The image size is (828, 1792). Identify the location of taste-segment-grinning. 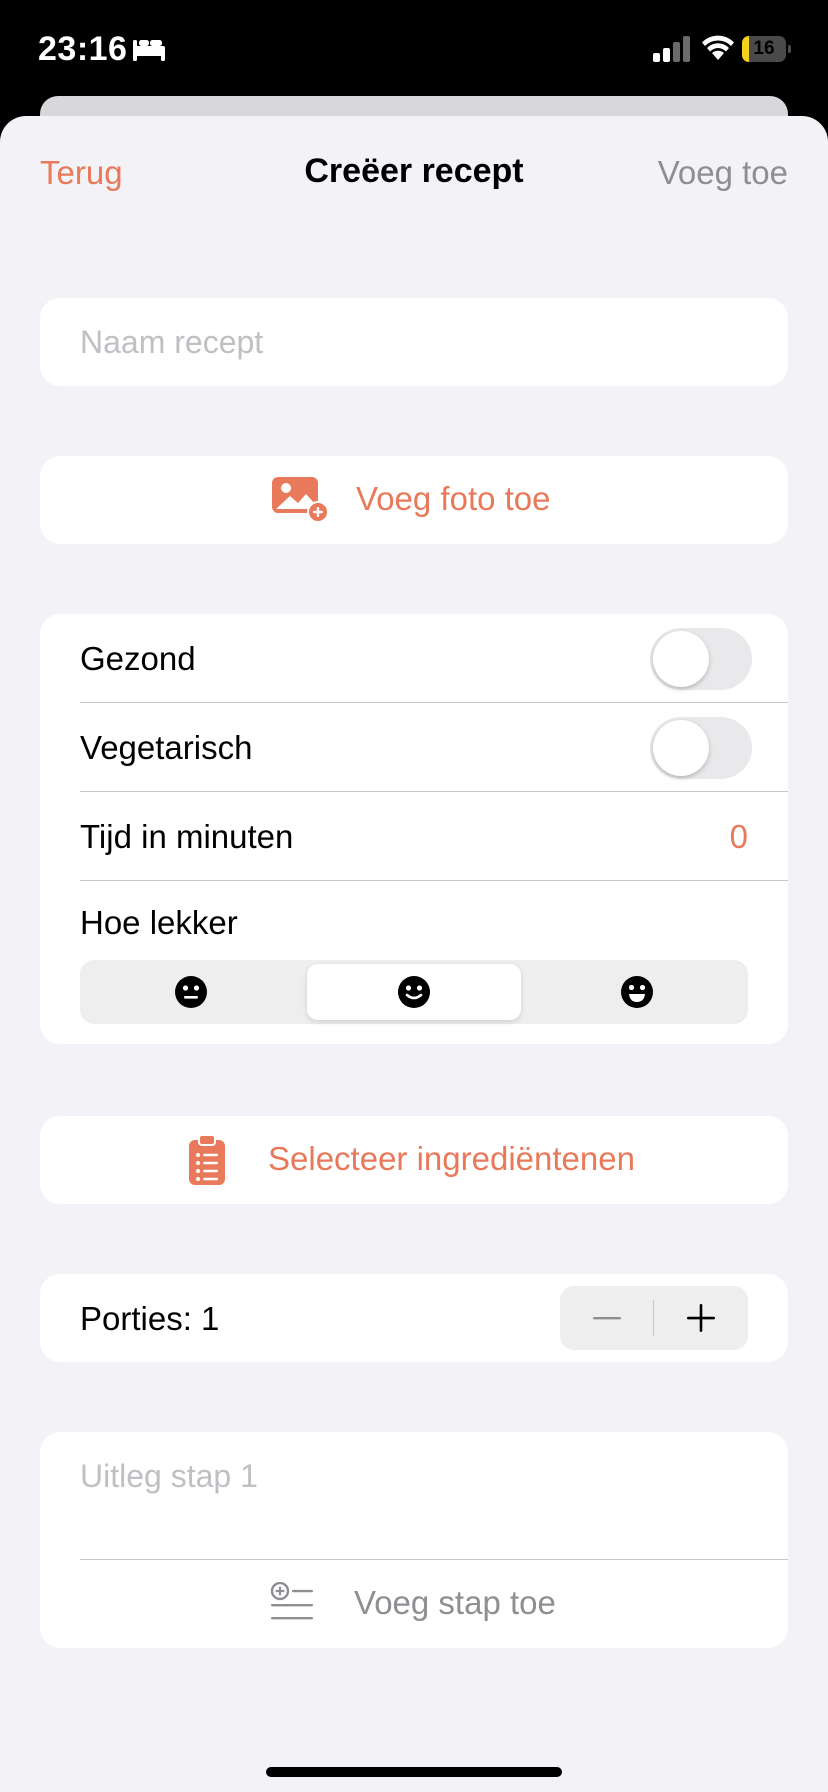
(637, 992).